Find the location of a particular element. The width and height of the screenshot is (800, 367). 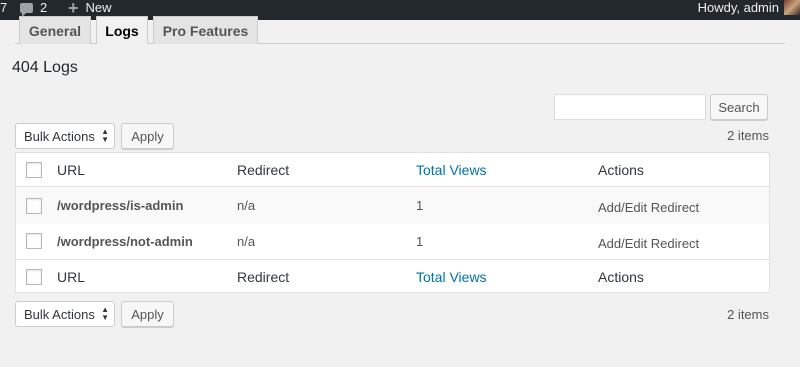

items-count-bottom: 2 items is located at coordinates (748, 314).